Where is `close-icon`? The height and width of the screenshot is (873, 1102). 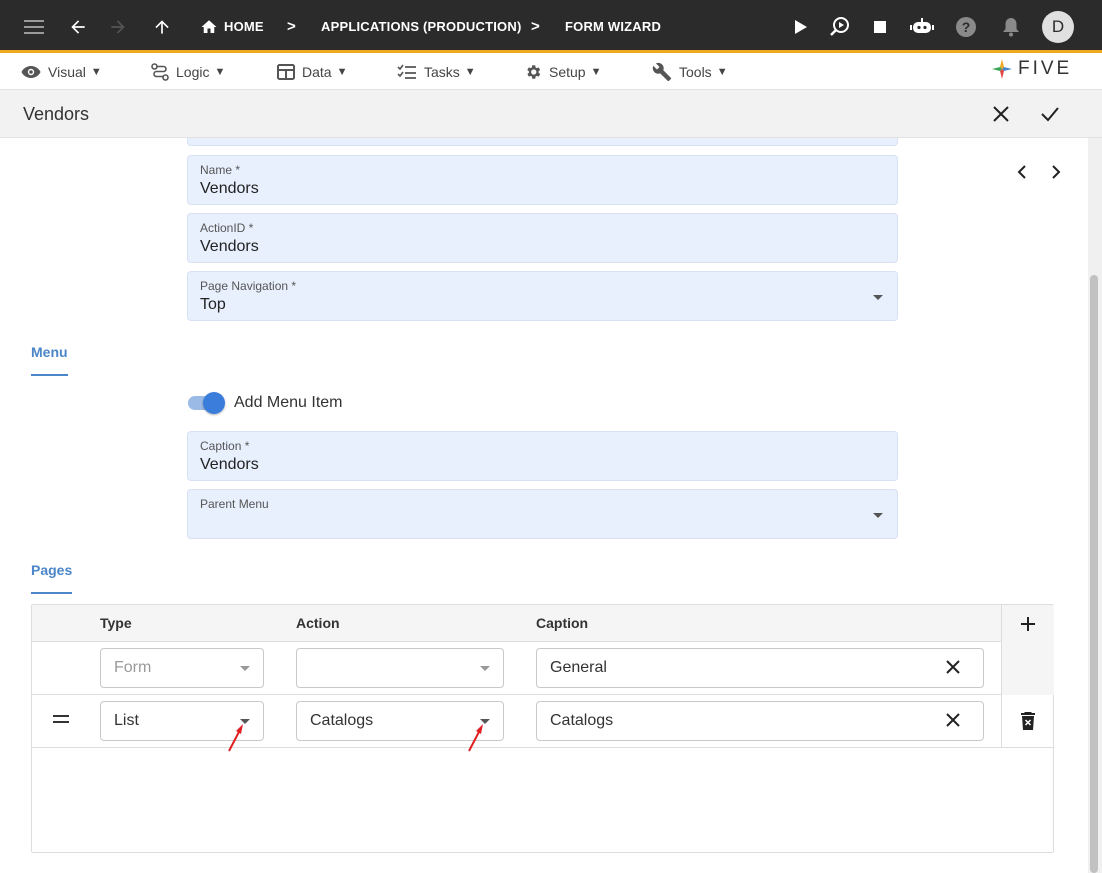
close-icon is located at coordinates (1001, 114).